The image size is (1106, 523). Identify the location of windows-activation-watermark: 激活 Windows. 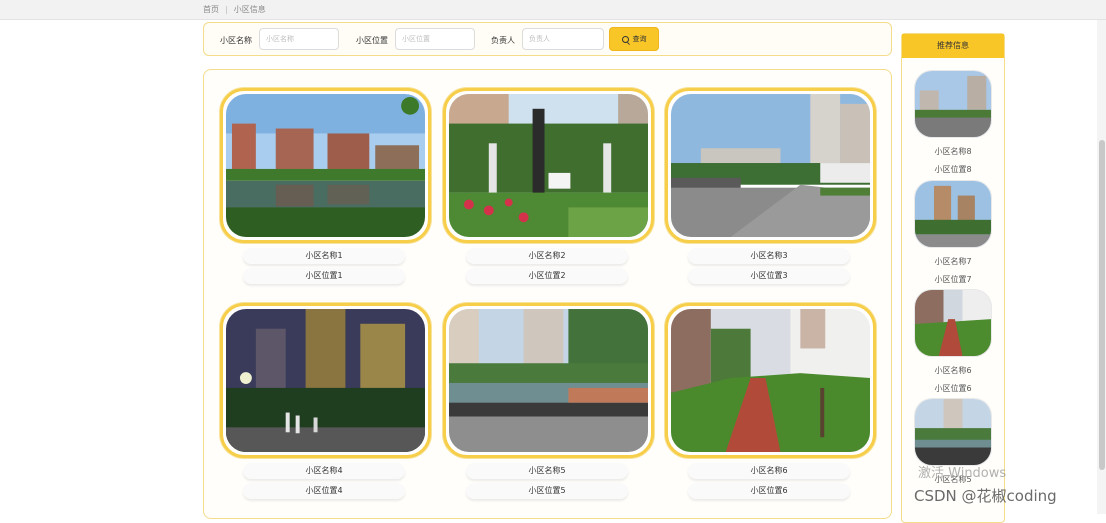
(962, 473).